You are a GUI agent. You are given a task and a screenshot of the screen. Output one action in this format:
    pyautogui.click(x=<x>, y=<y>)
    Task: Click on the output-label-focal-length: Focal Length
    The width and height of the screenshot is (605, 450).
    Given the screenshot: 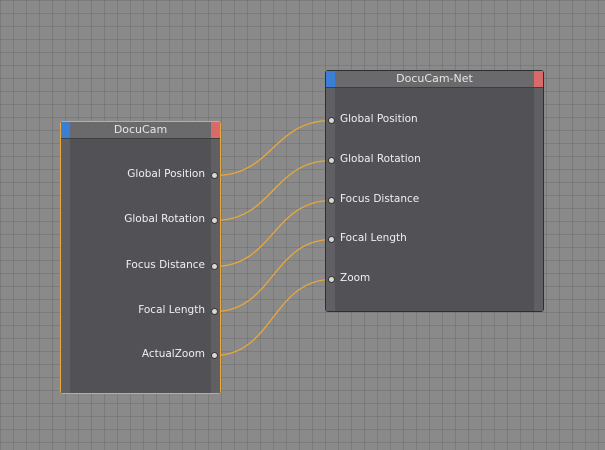 What is the action you would take?
    pyautogui.click(x=171, y=310)
    